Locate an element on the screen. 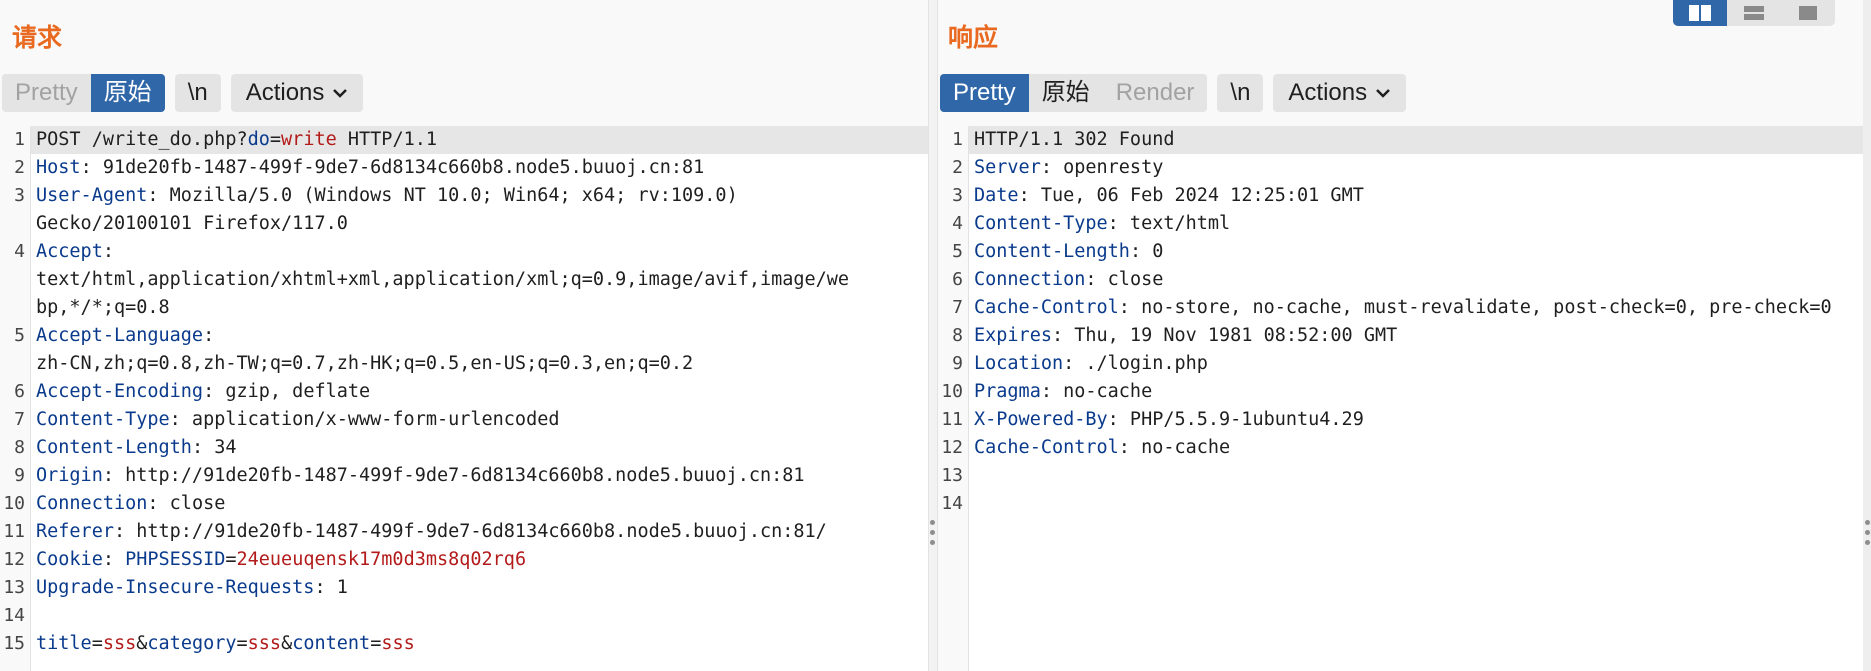 This screenshot has height=671, width=1871. response-line-text: Cache-Control: no-cache is located at coordinates (1420, 448).